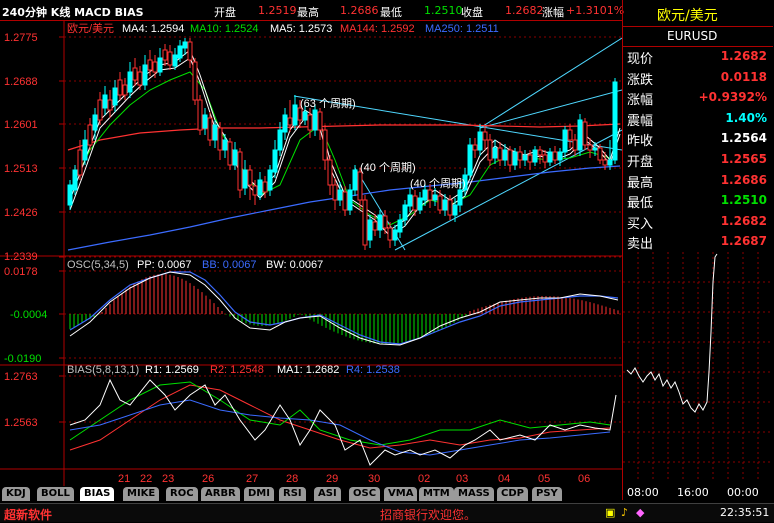 Image resolution: width=774 pixels, height=523 pixels. I want to click on status-bar: 超新软件 招商银行欢迎您。 ▣ ♪ ◆ 22:35:51, so click(387, 512).